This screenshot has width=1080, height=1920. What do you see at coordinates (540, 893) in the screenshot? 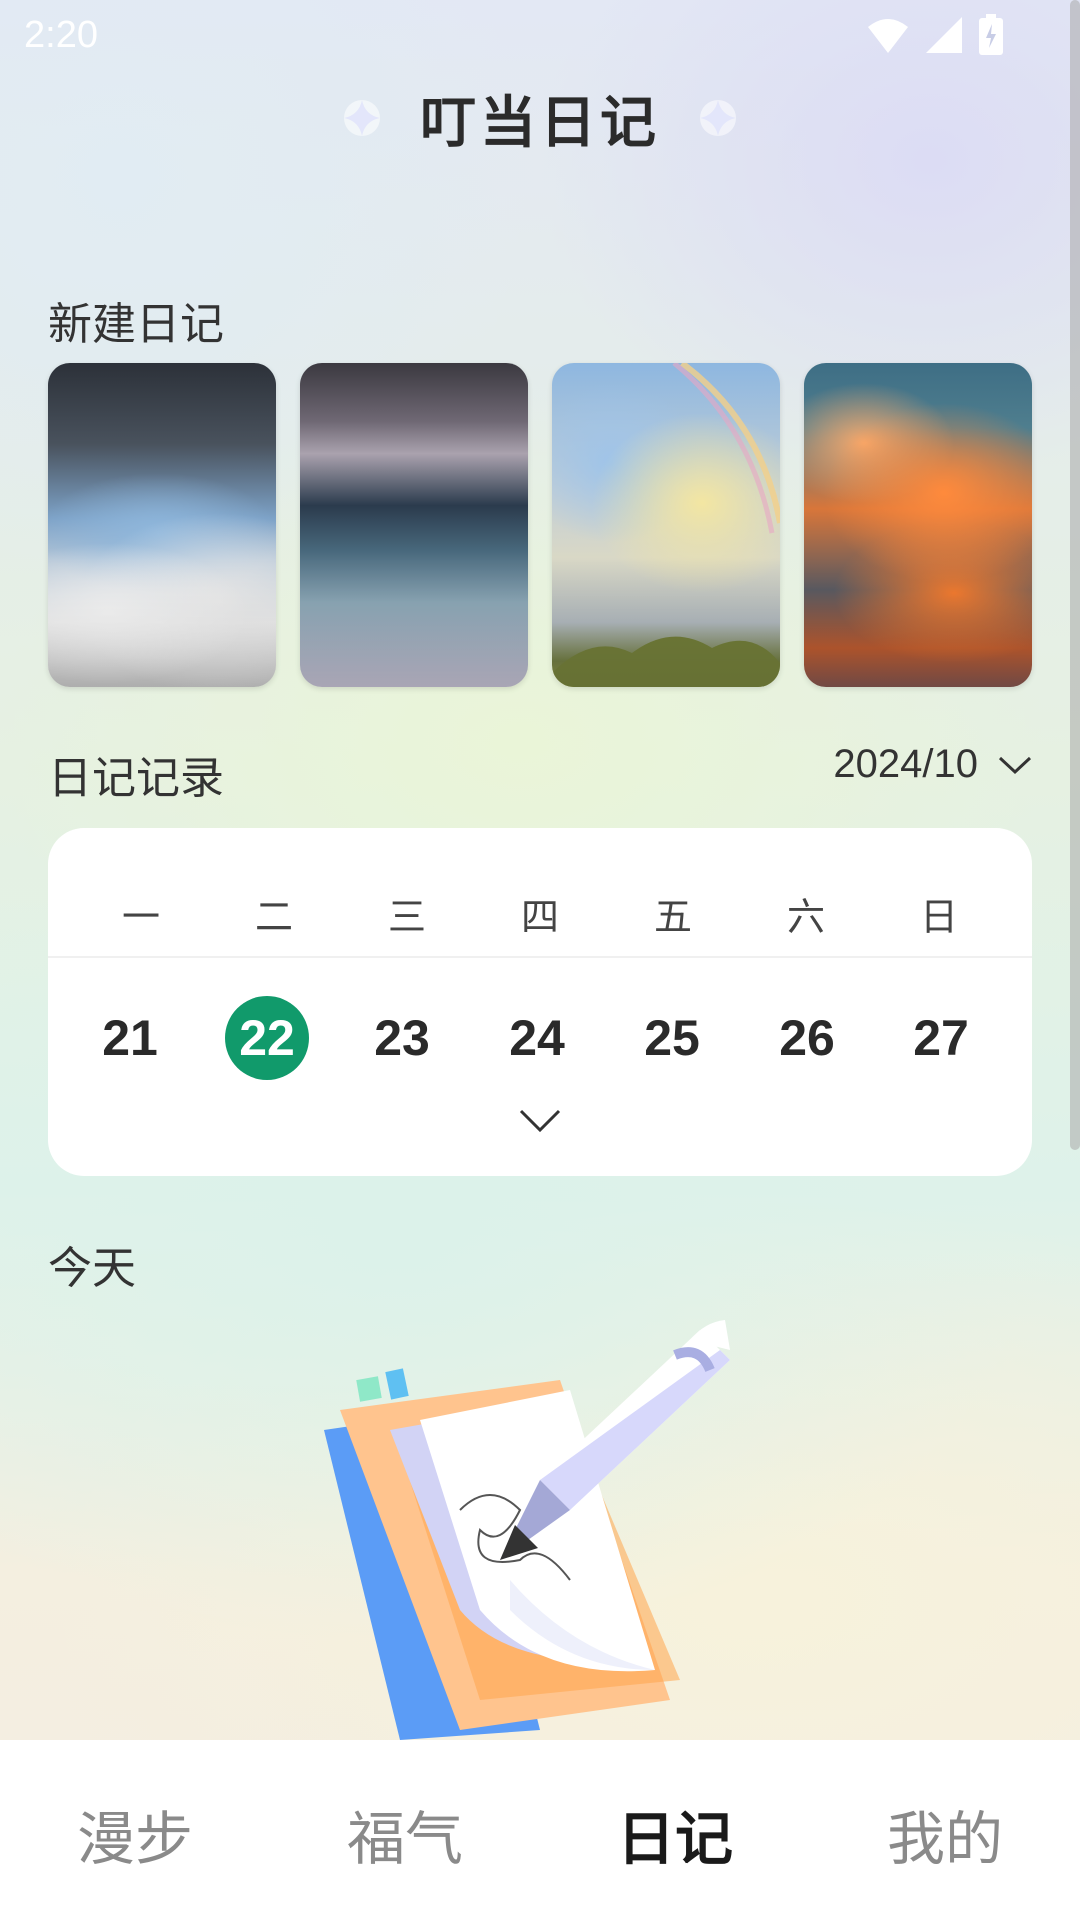
I see `weekday-header: 一 二 三 四 五 六 日` at bounding box center [540, 893].